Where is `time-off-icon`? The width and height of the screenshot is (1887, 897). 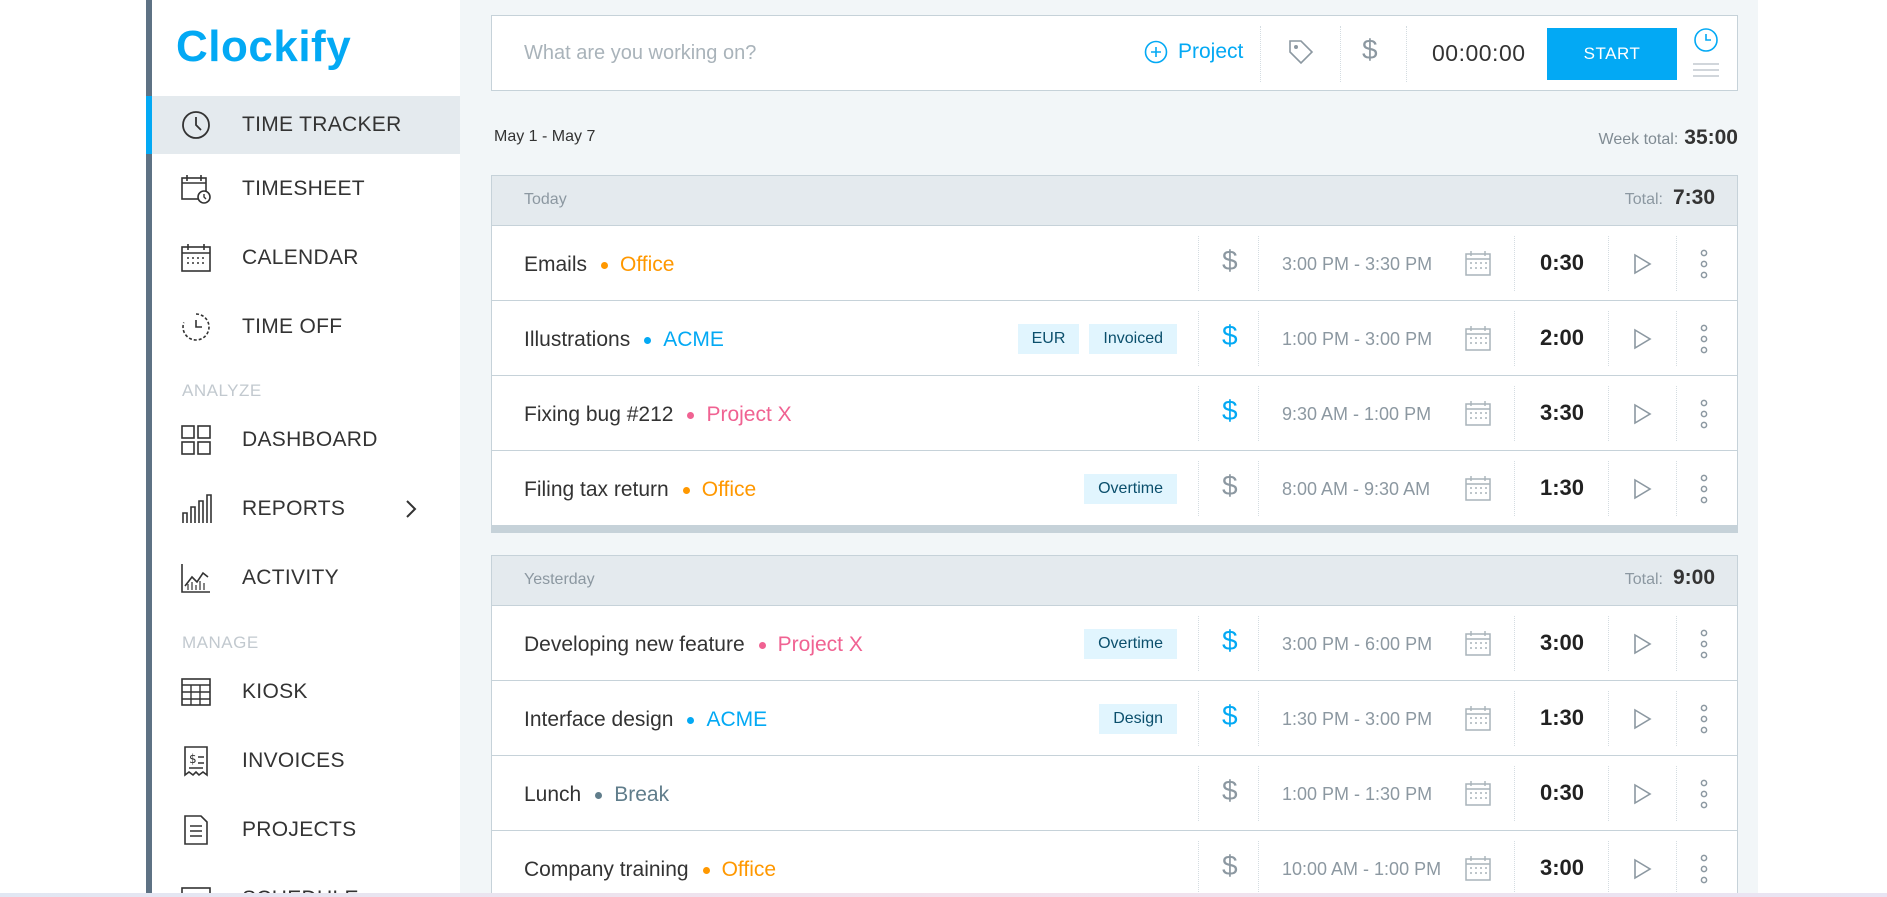
time-off-icon is located at coordinates (196, 327).